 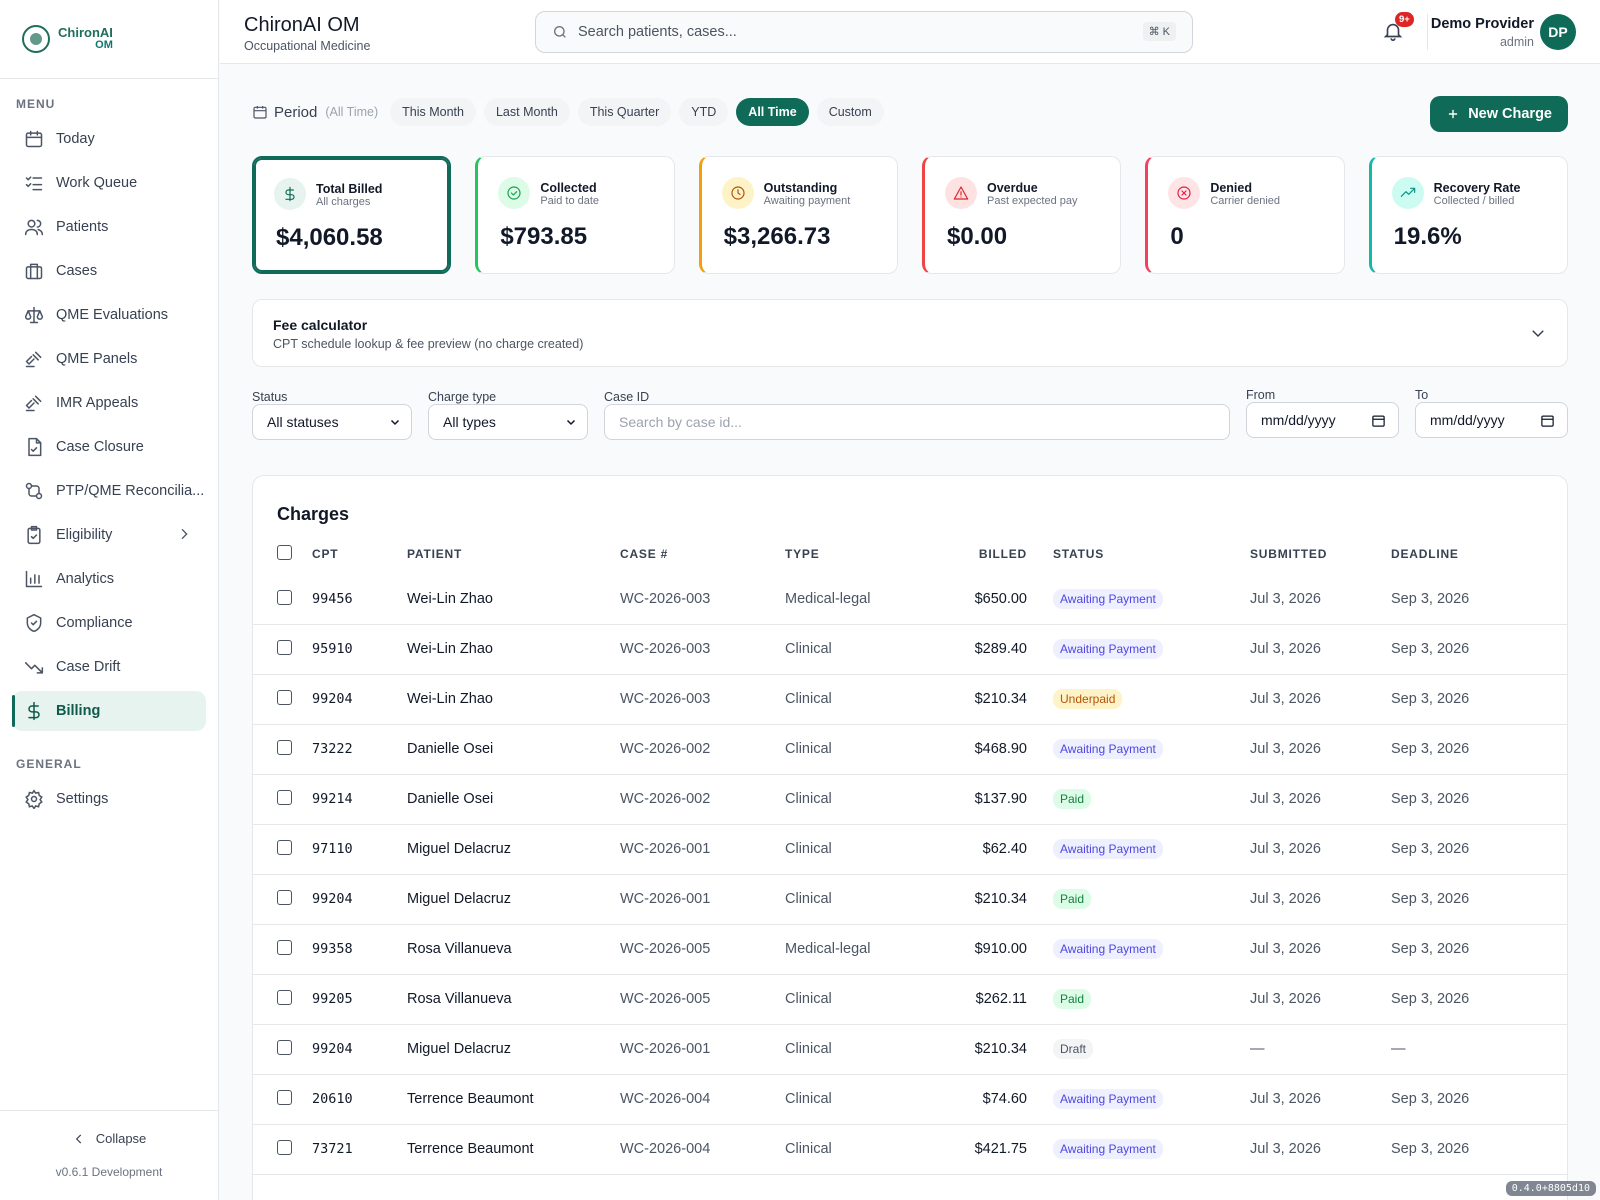 What do you see at coordinates (109, 447) in the screenshot?
I see `sidebar-item-case-closure: Case Closure` at bounding box center [109, 447].